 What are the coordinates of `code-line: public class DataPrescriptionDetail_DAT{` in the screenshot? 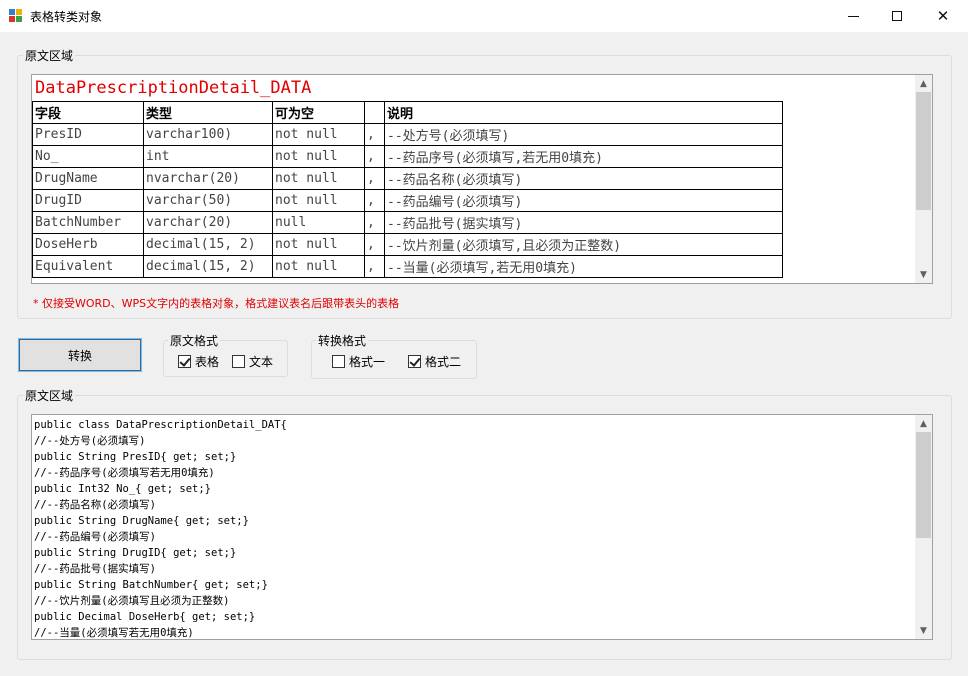 It's located at (160, 425).